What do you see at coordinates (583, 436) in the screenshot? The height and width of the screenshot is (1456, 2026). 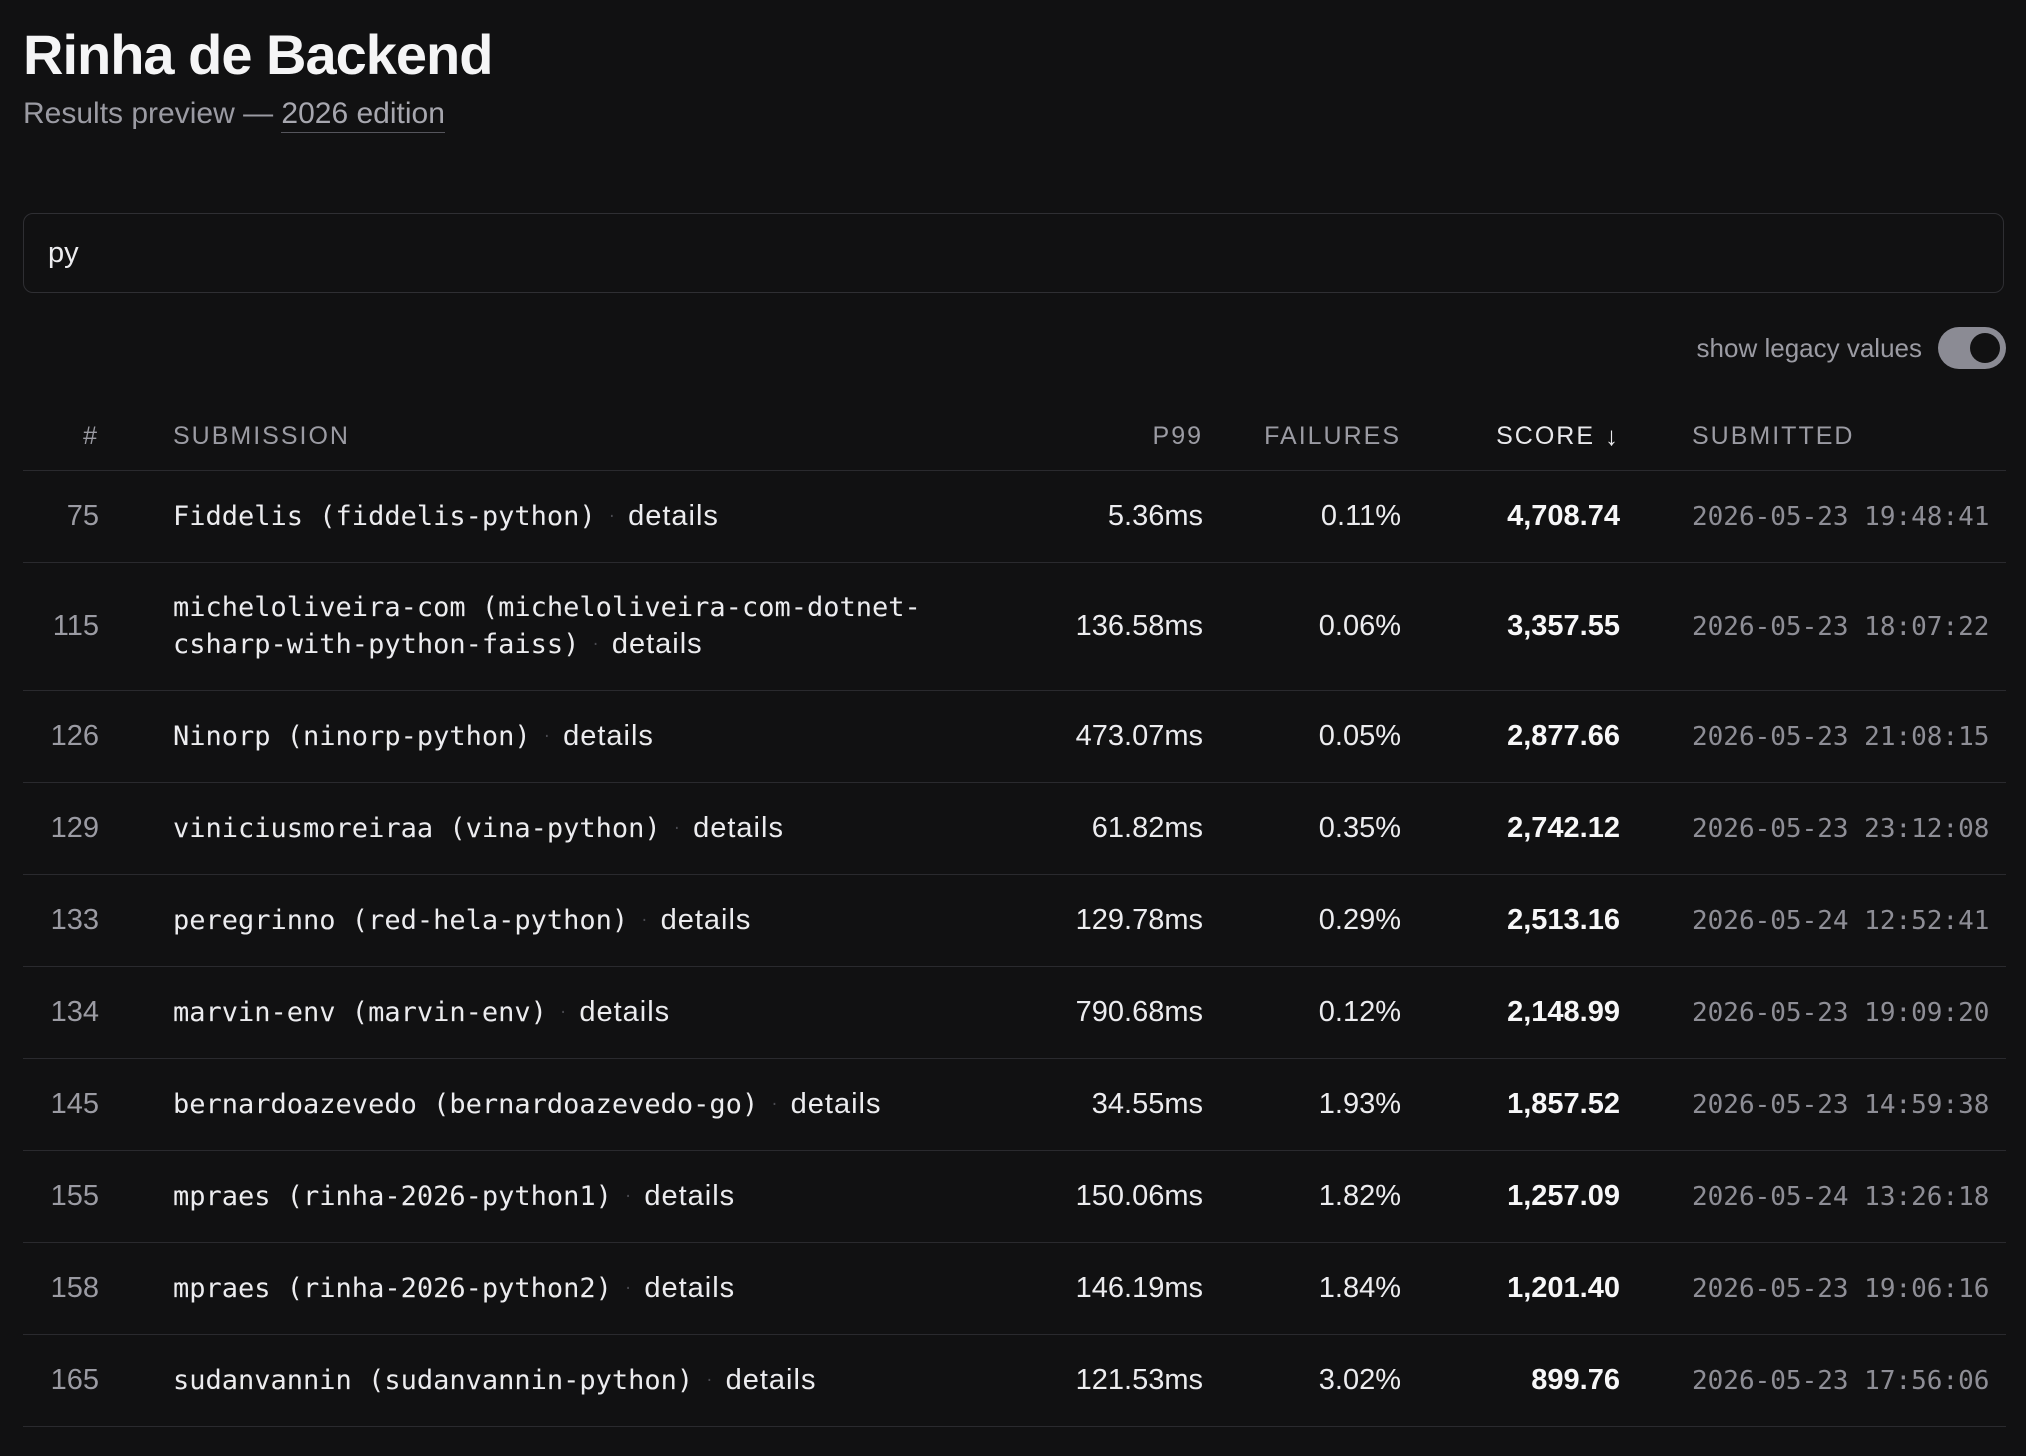 I see `column-header-submission: SUBMISSION` at bounding box center [583, 436].